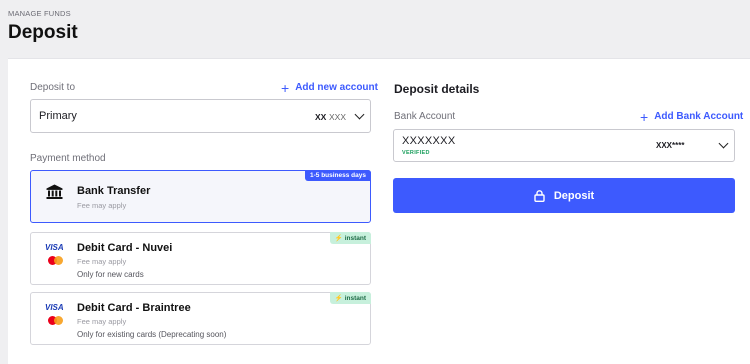  I want to click on method-name: Bank Transfer, so click(114, 191).